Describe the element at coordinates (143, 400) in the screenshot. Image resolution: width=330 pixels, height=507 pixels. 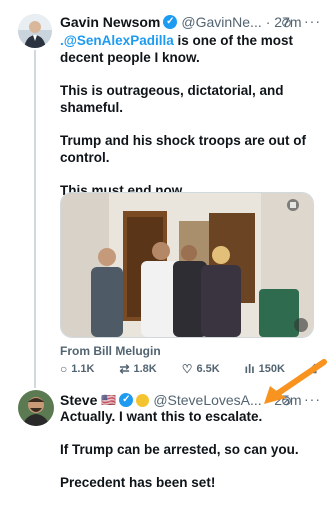
I see `emoji-badge-icon` at that location.